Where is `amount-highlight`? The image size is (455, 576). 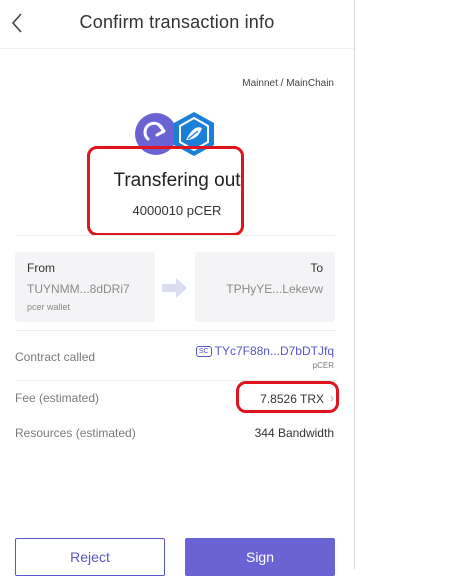 amount-highlight is located at coordinates (165, 191).